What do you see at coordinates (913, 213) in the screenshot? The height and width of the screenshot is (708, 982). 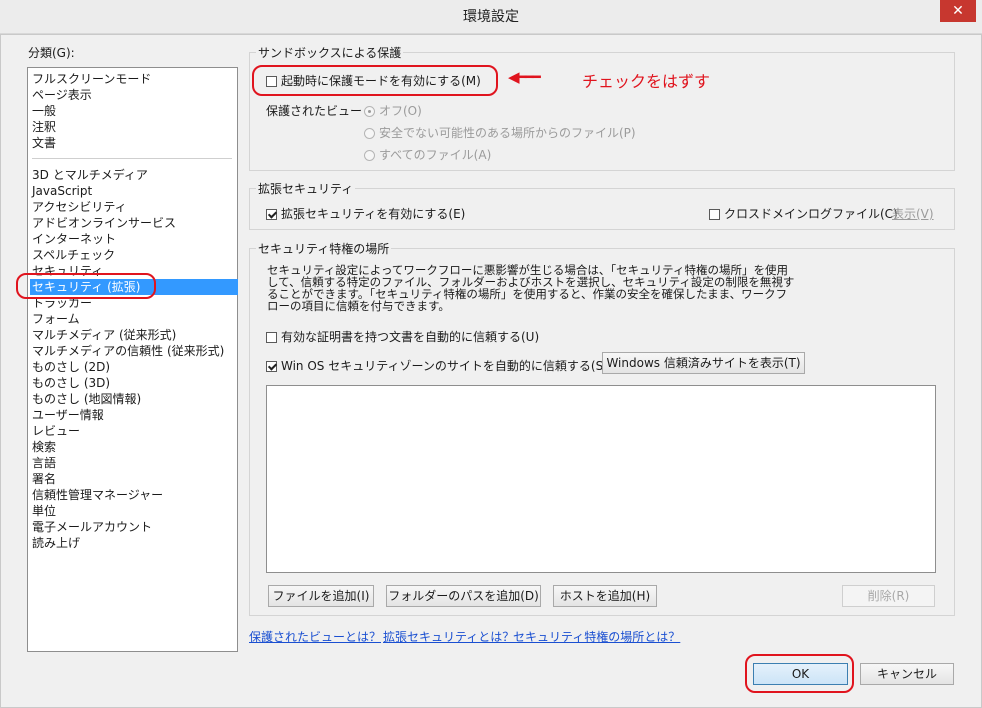 I see `view-log-link: 表示(V)` at bounding box center [913, 213].